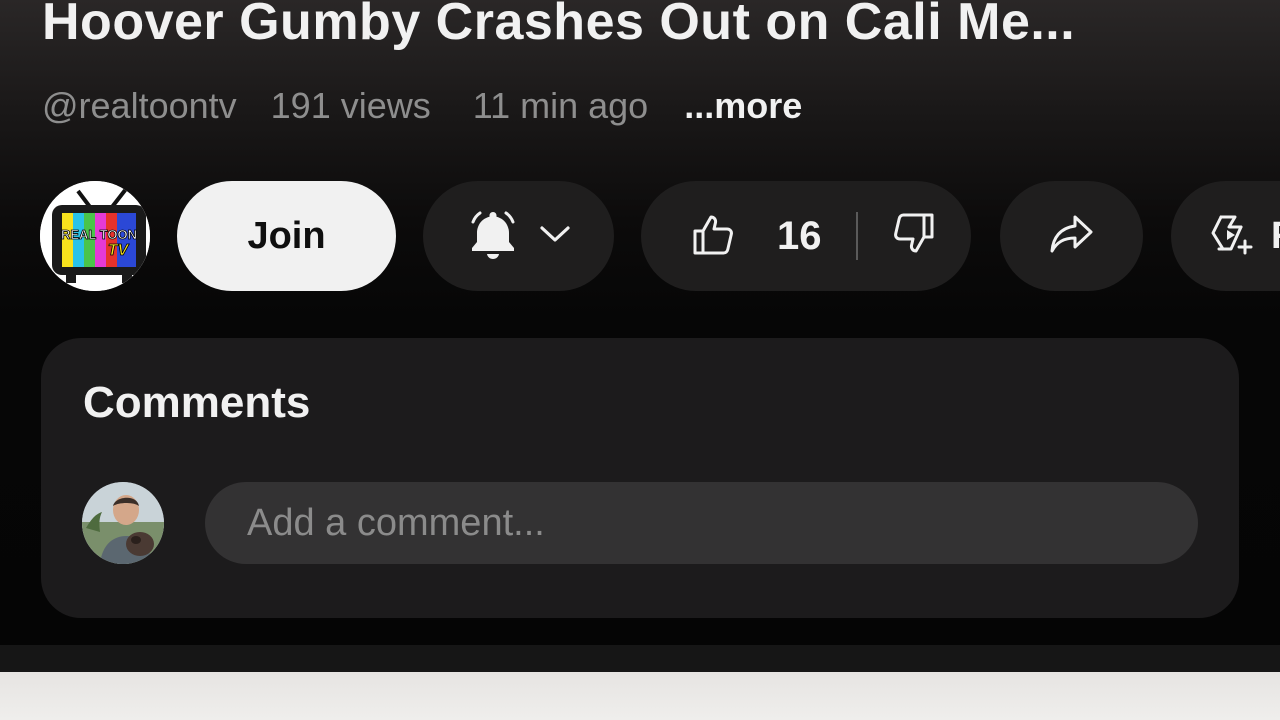 This screenshot has height=720, width=1280. Describe the element at coordinates (701, 523) in the screenshot. I see `comment-input` at that location.